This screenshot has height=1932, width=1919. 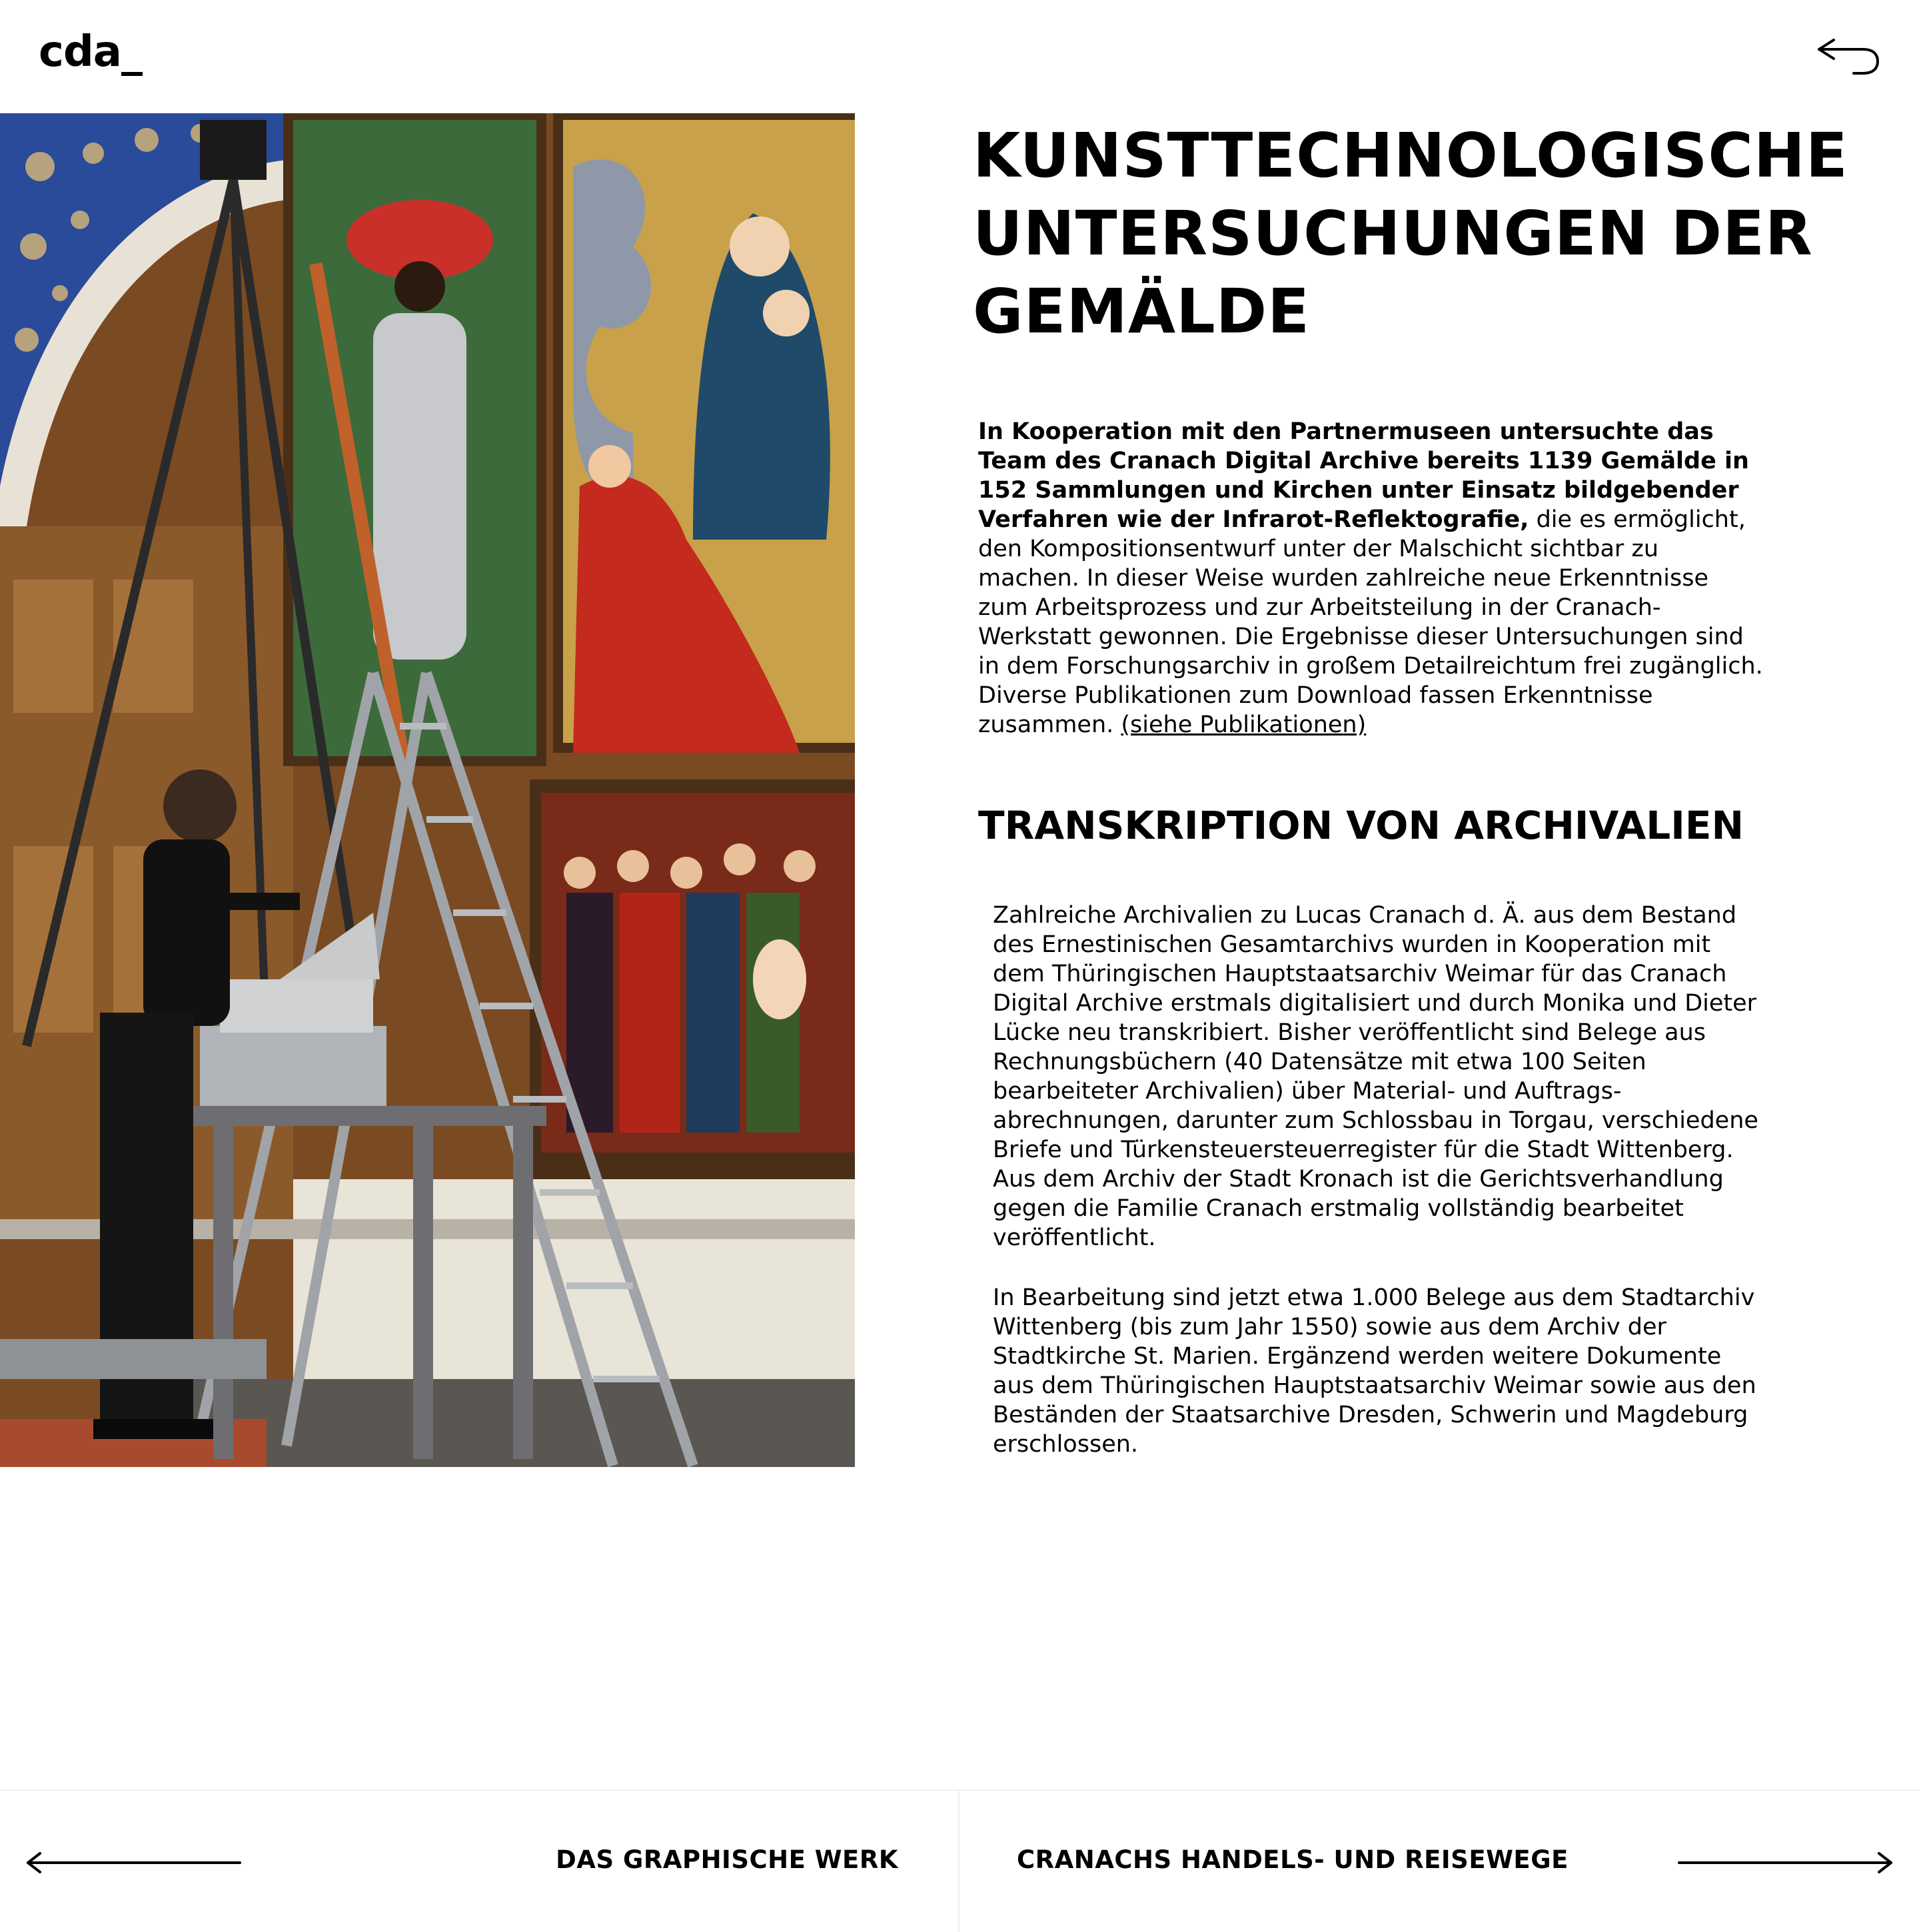 I want to click on publications-link: (siehe Publikationen), so click(x=1243, y=725).